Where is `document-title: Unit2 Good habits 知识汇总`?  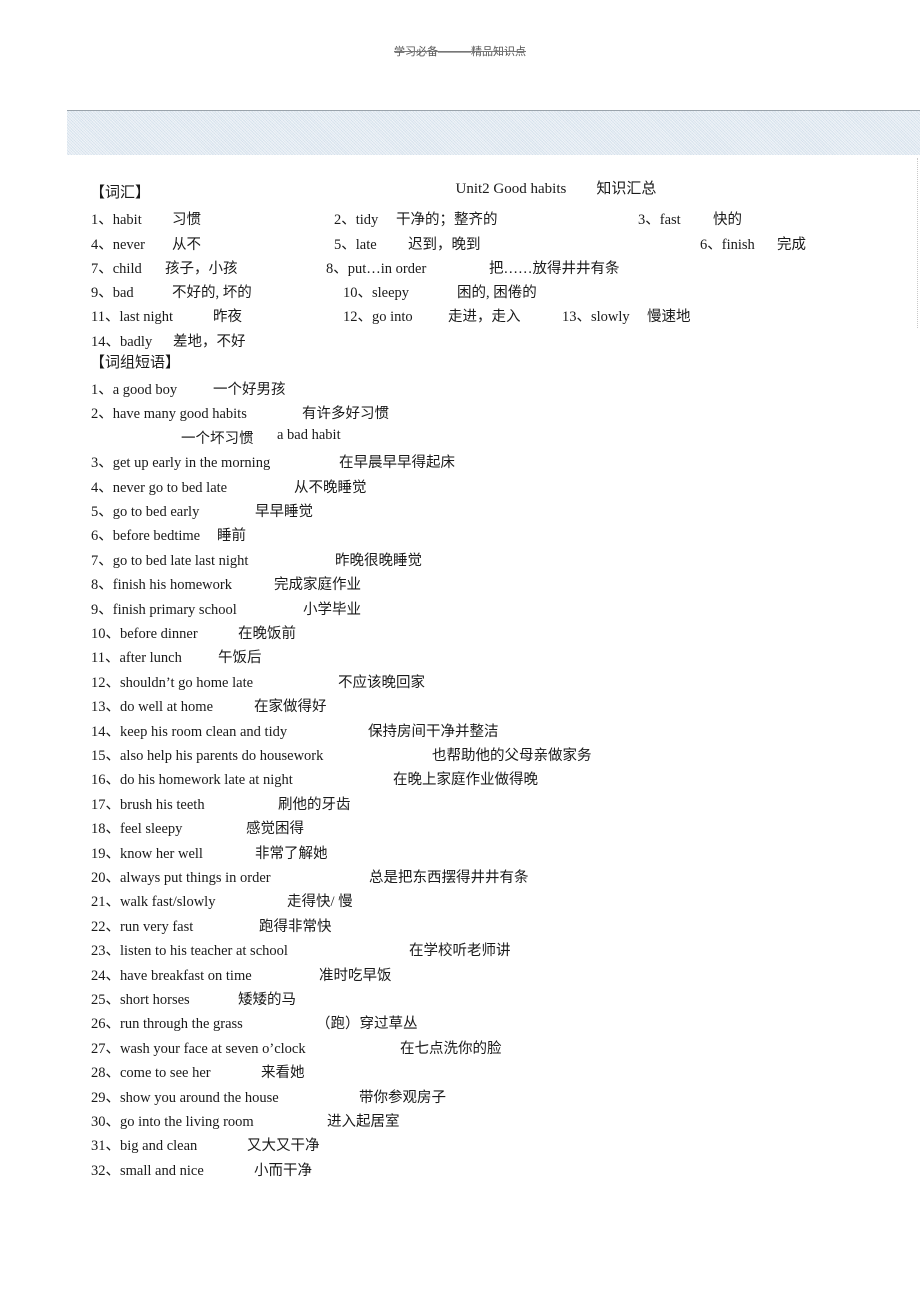
document-title: Unit2 Good habits 知识汇总 is located at coordinates (552, 179).